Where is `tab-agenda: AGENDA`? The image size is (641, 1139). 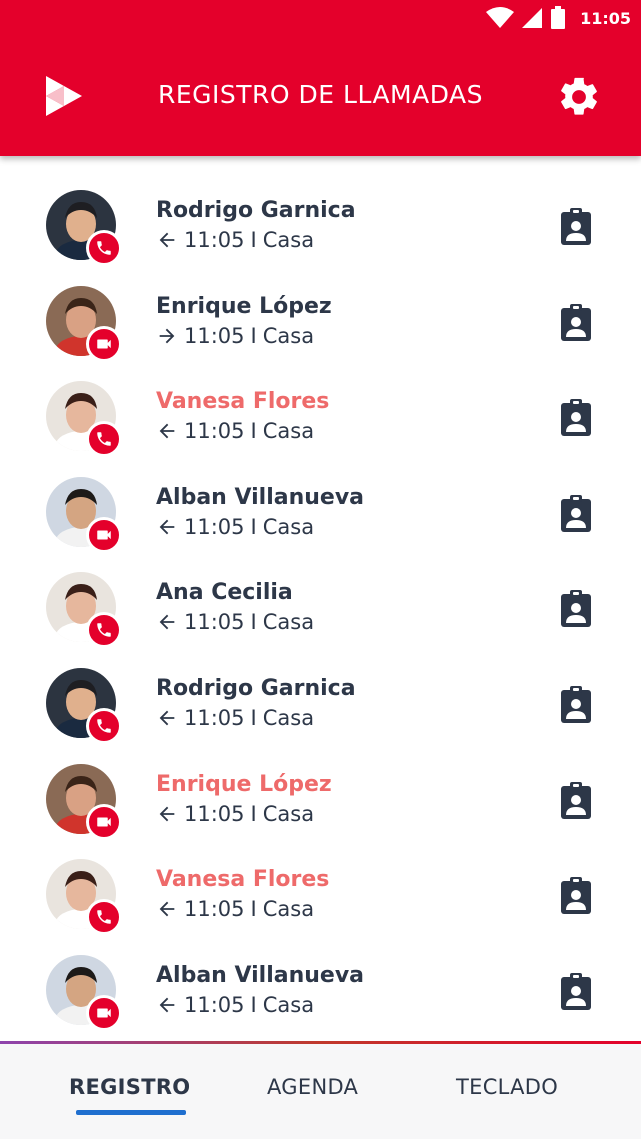 tab-agenda: AGENDA is located at coordinates (312, 1087).